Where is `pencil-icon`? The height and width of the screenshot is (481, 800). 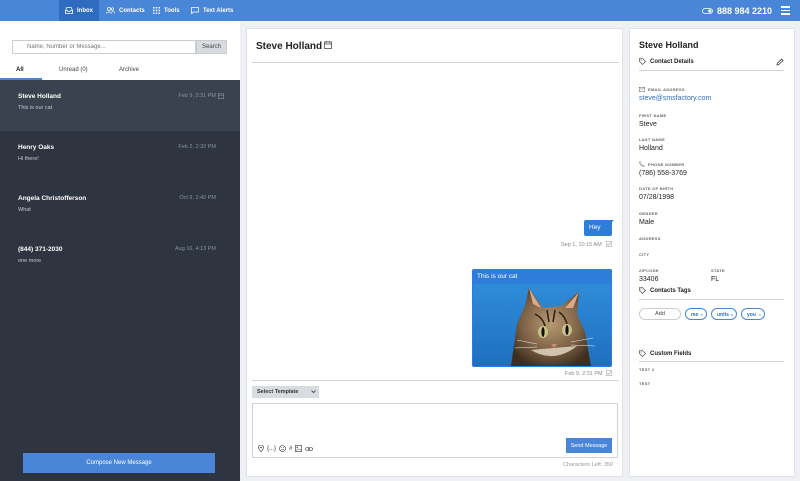
pencil-icon is located at coordinates (780, 62).